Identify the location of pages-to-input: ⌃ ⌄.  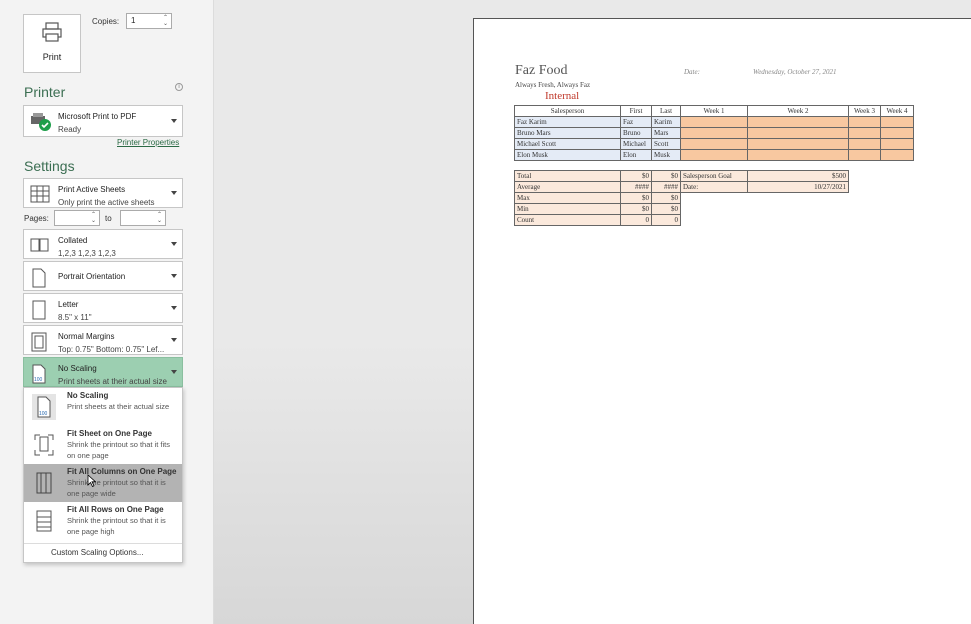
(143, 218).